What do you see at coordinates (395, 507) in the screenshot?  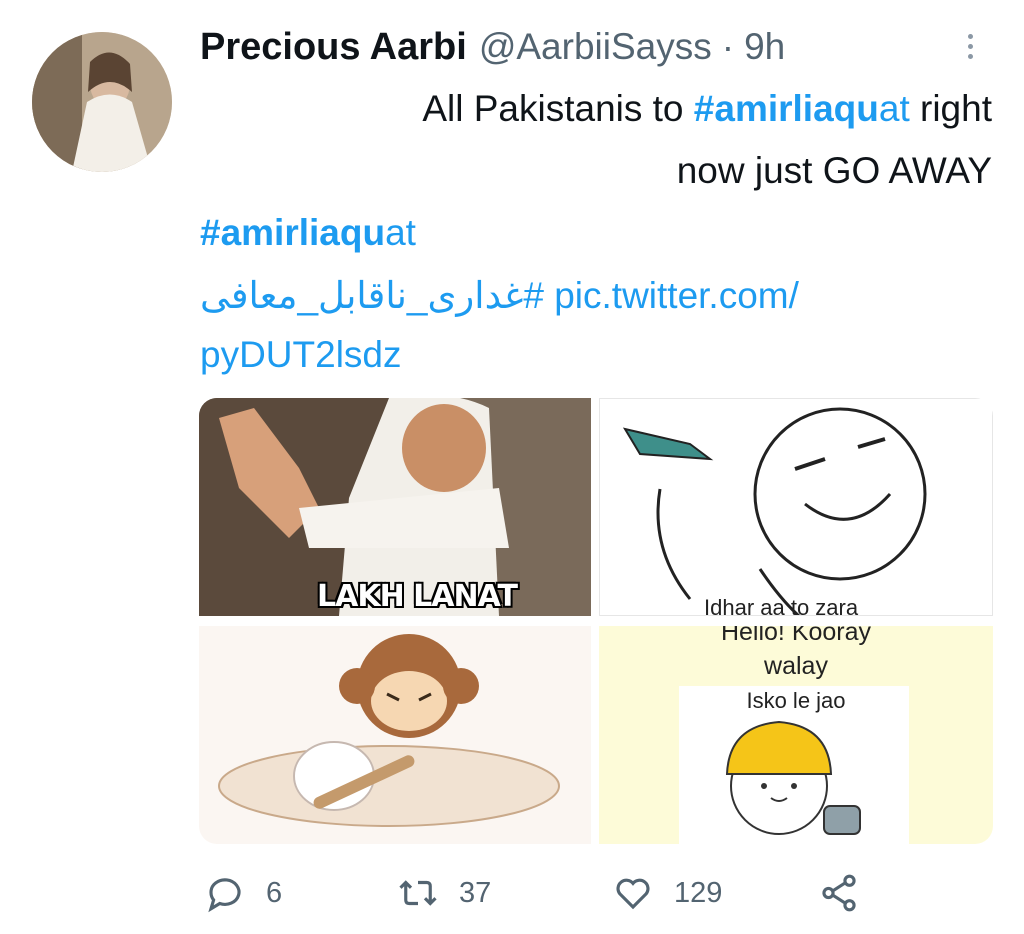 I see `media-image-1: LAKH LANAT` at bounding box center [395, 507].